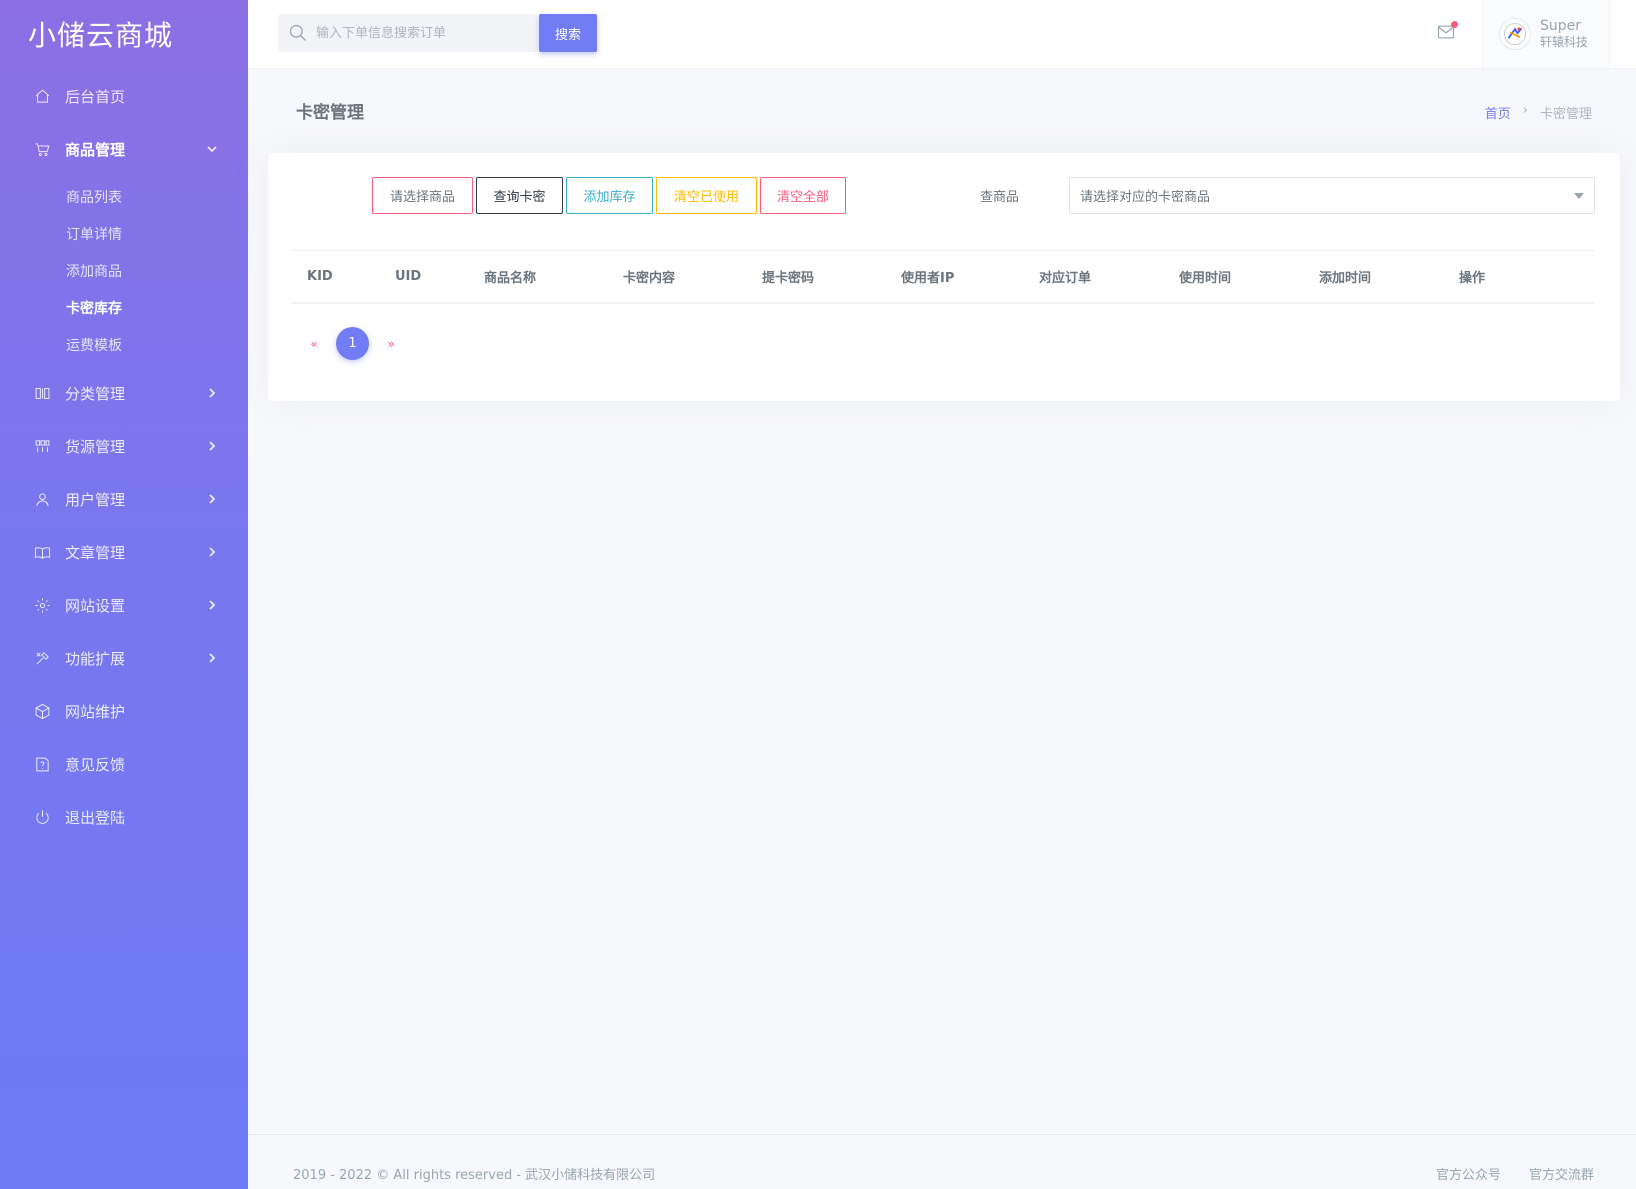 This screenshot has height=1189, width=1636. What do you see at coordinates (42, 818) in the screenshot?
I see `power-icon` at bounding box center [42, 818].